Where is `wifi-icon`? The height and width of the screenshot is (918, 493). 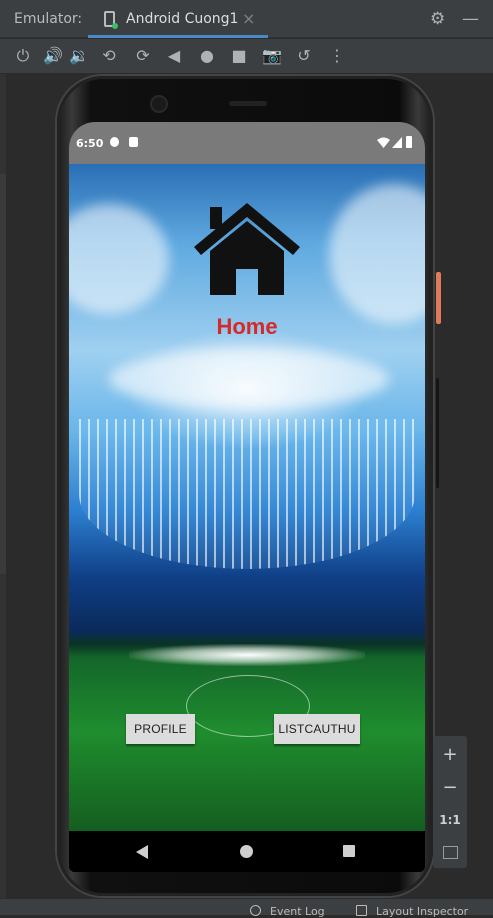 wifi-icon is located at coordinates (383, 142).